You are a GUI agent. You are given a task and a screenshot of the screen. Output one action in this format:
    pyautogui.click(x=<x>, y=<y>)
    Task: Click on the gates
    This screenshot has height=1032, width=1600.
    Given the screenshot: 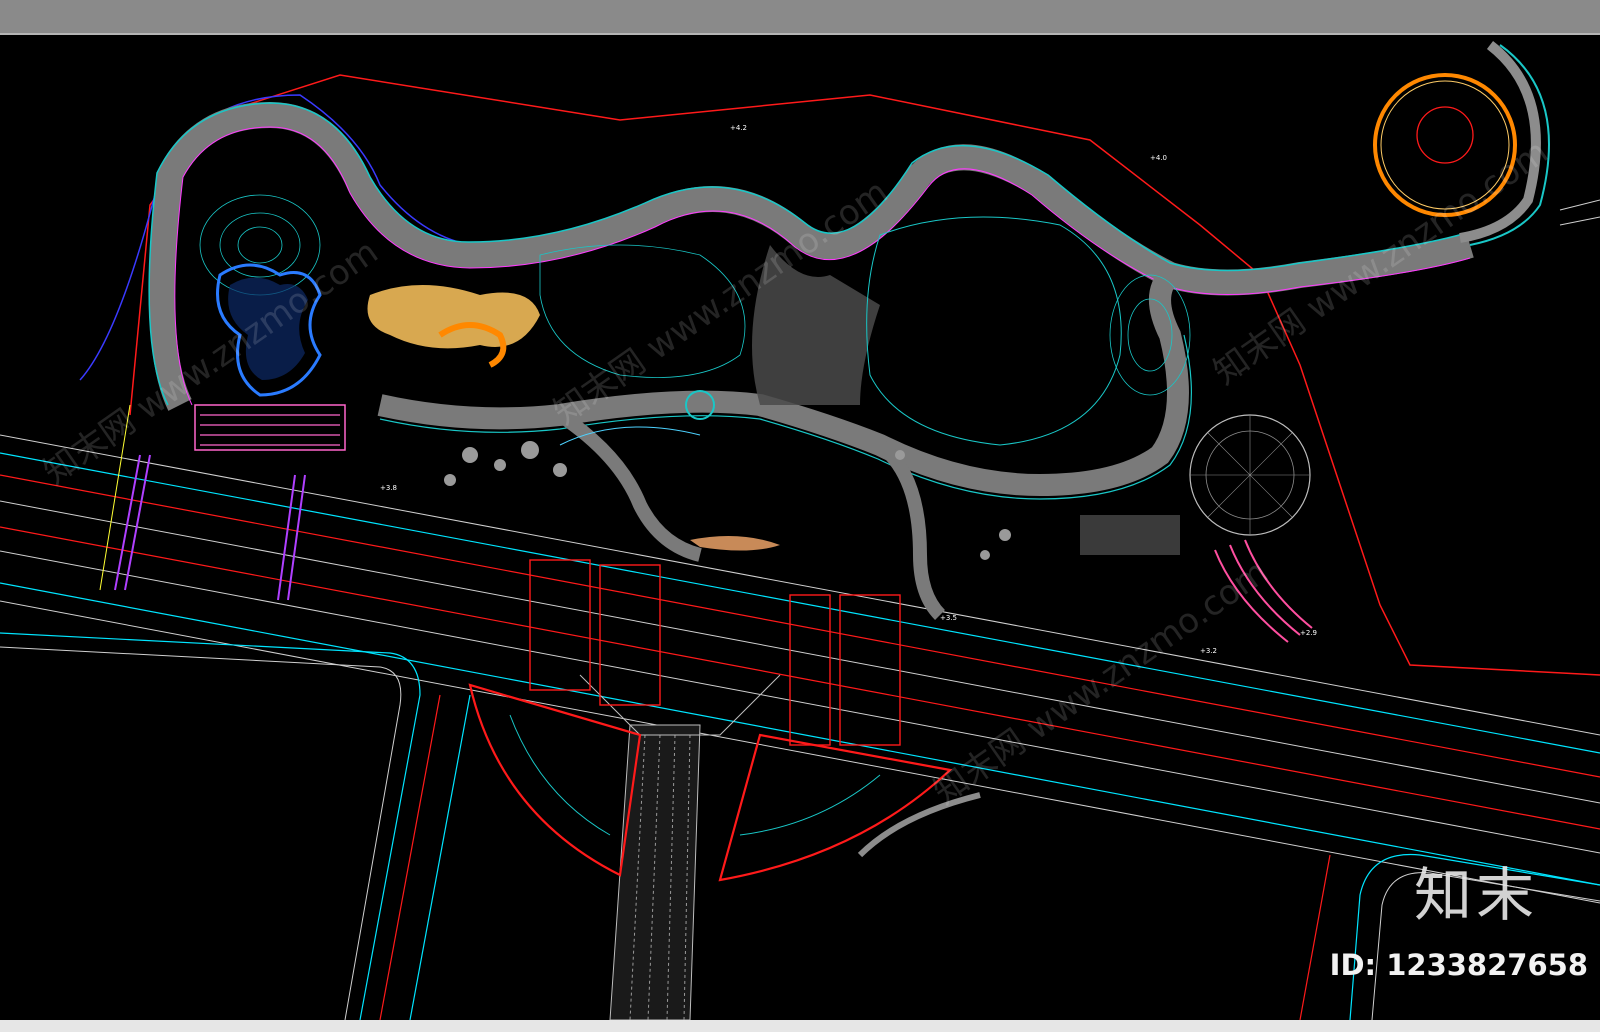 What is the action you would take?
    pyautogui.click(x=715, y=652)
    